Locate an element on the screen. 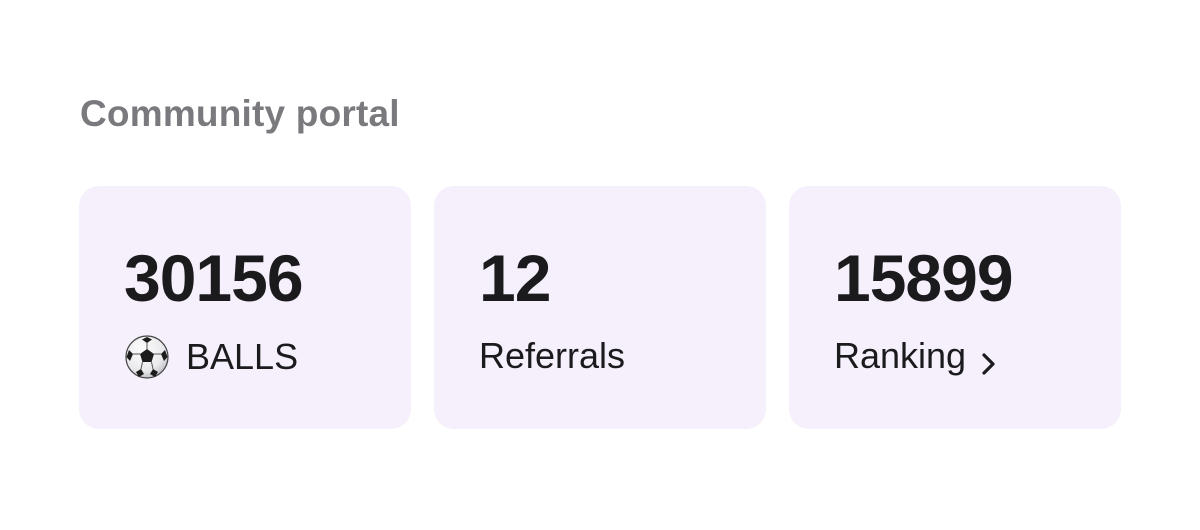 This screenshot has height=530, width=1200. balls-card: 30156 BALLS is located at coordinates (245, 307).